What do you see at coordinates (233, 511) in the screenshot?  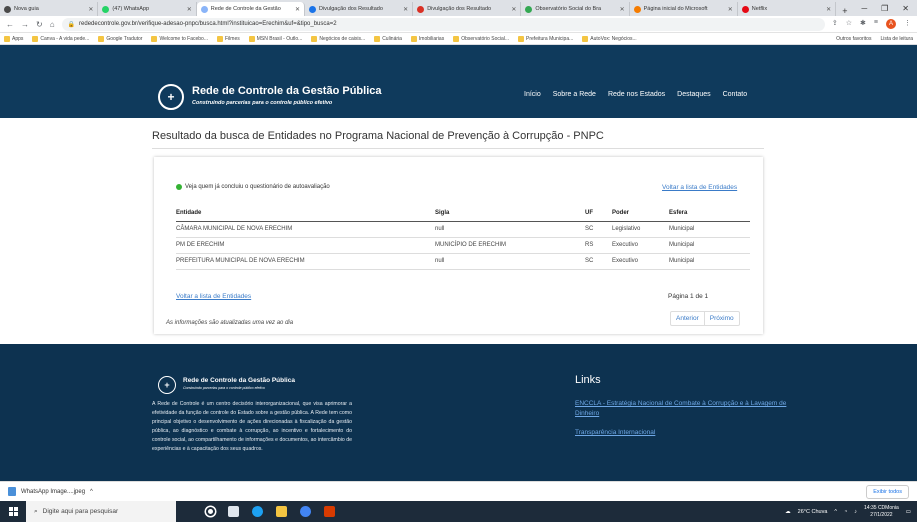 I see `task-view-icon` at bounding box center [233, 511].